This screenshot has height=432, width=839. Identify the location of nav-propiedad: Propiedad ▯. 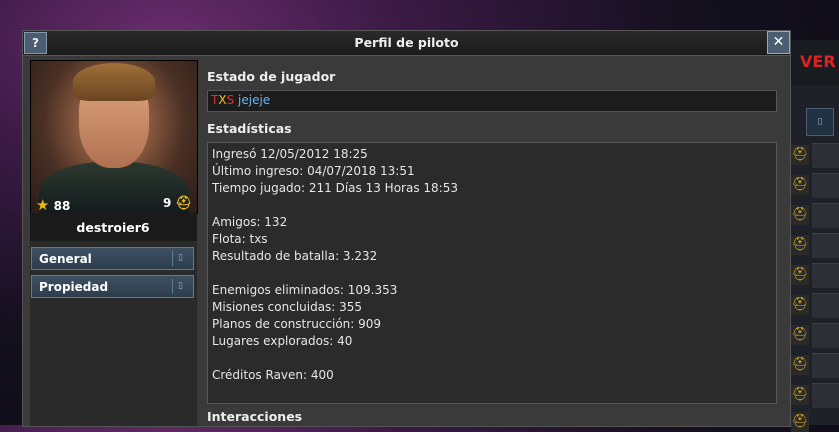
(112, 286).